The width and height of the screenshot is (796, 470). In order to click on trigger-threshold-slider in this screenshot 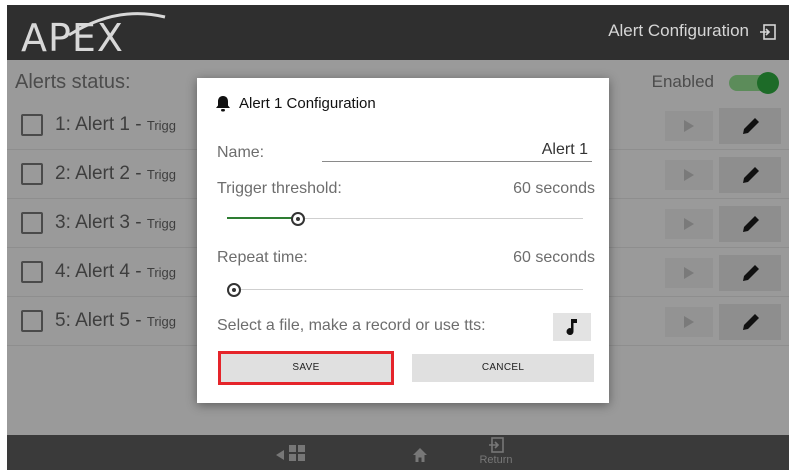, I will do `click(405, 219)`.